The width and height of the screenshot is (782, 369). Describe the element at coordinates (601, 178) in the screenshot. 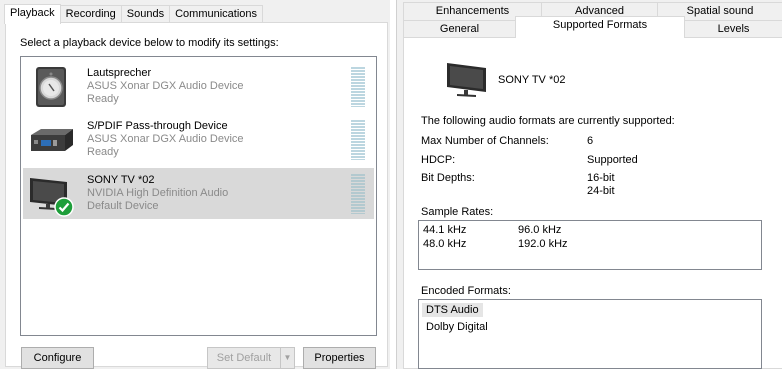

I see `bitdepth-value-16: 16-bit` at that location.